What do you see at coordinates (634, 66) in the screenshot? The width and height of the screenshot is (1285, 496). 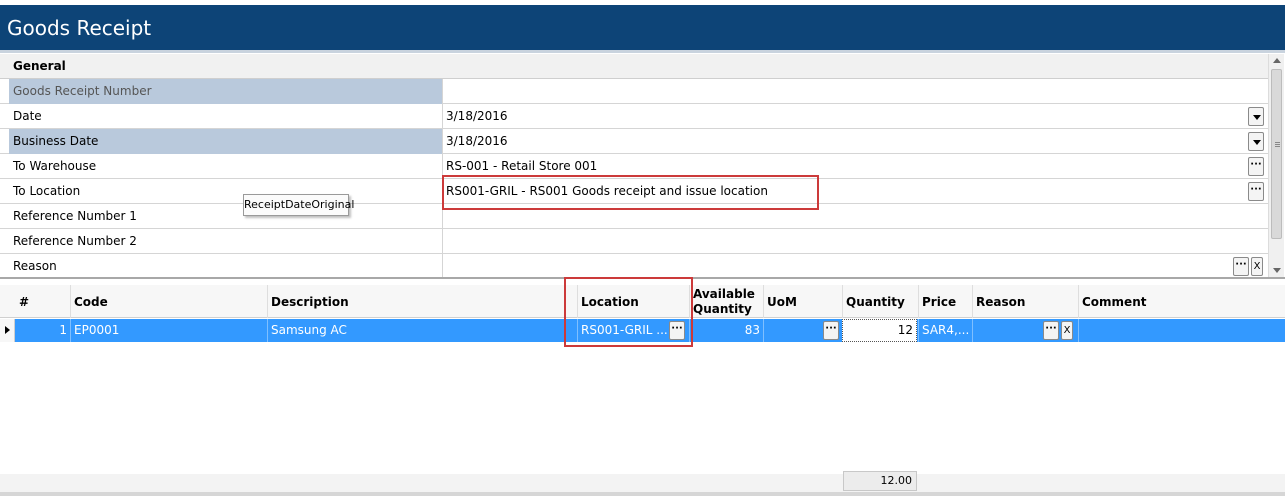 I see `section-header-general: General` at bounding box center [634, 66].